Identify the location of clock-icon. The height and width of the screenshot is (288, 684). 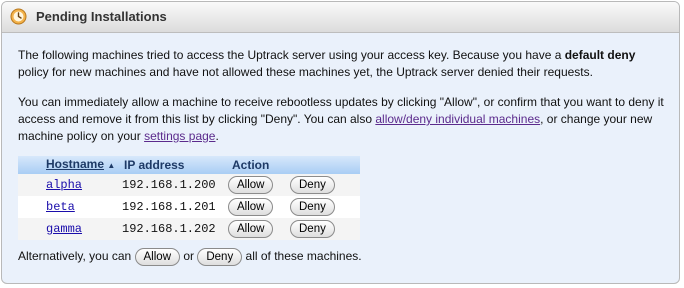
(18, 16).